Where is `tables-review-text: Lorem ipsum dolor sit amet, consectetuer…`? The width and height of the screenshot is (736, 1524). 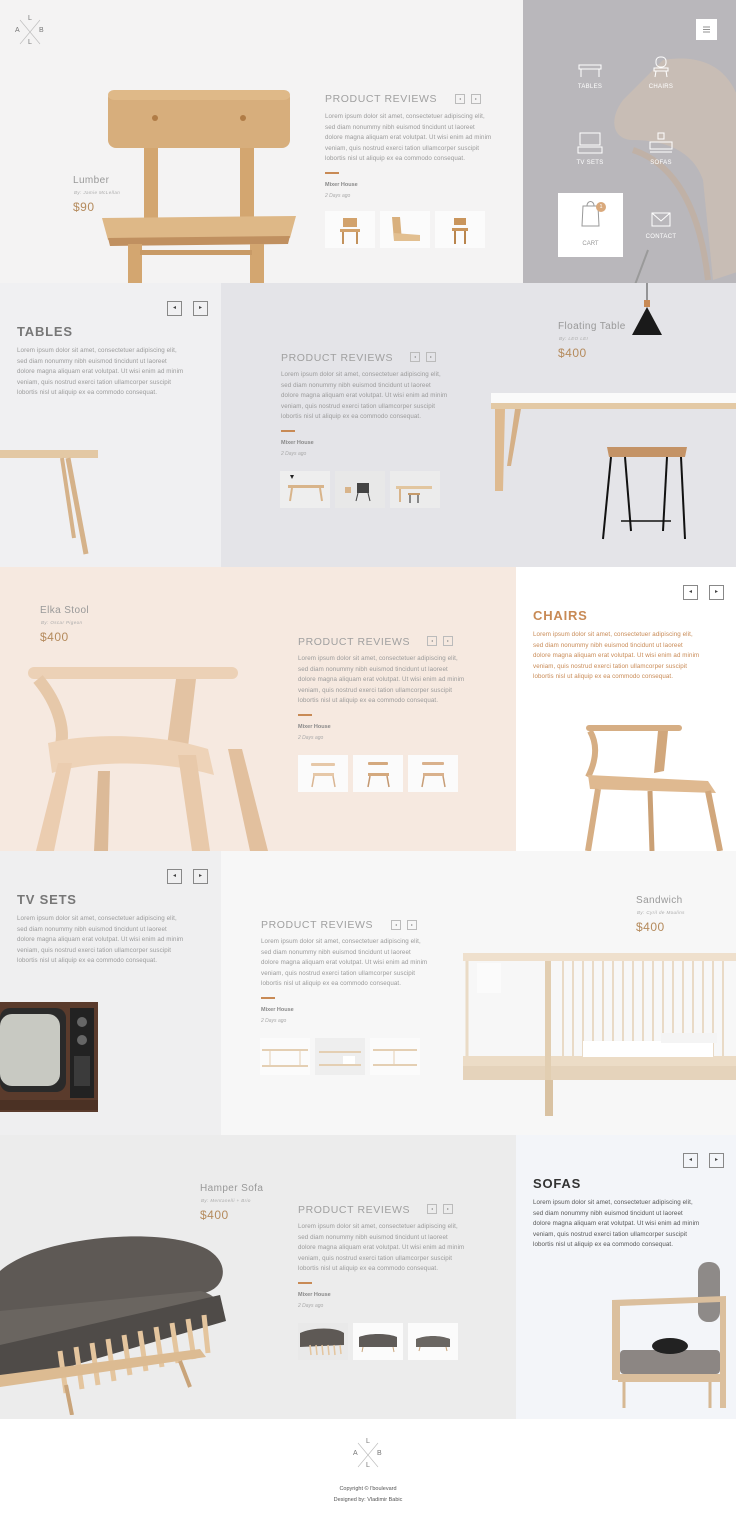
tables-review-text: Lorem ipsum dolor sit amet, consectetuer… is located at coordinates (368, 396).